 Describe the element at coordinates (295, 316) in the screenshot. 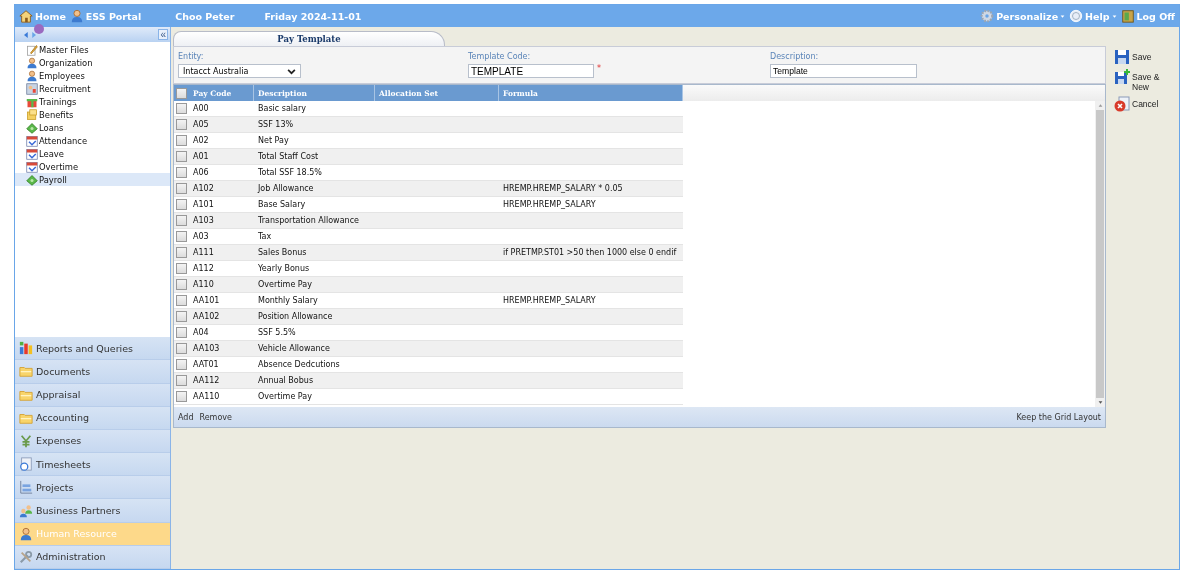

I see `table-cell: Position Allowance` at that location.